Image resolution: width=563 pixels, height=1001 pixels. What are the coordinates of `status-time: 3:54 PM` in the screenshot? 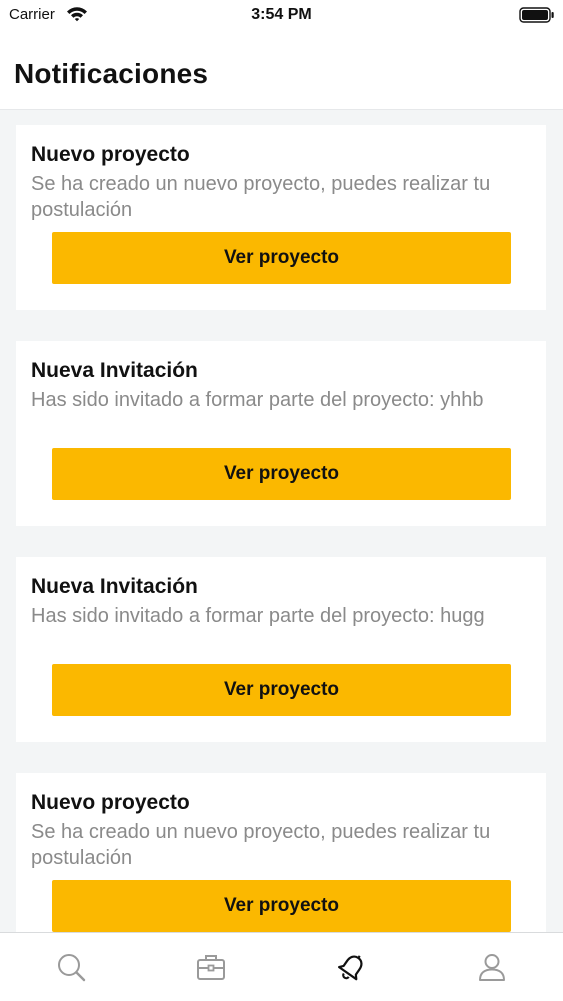 It's located at (281, 14).